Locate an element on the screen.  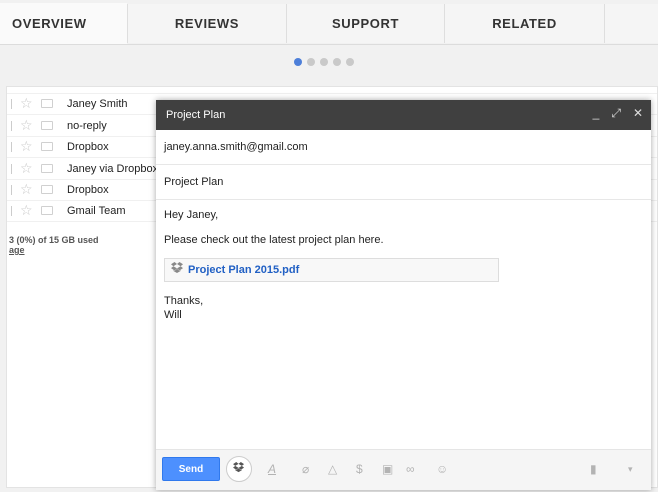
tab-bar: OVERVIEW REVIEWS SUPPORT RELATED is located at coordinates (329, 22).